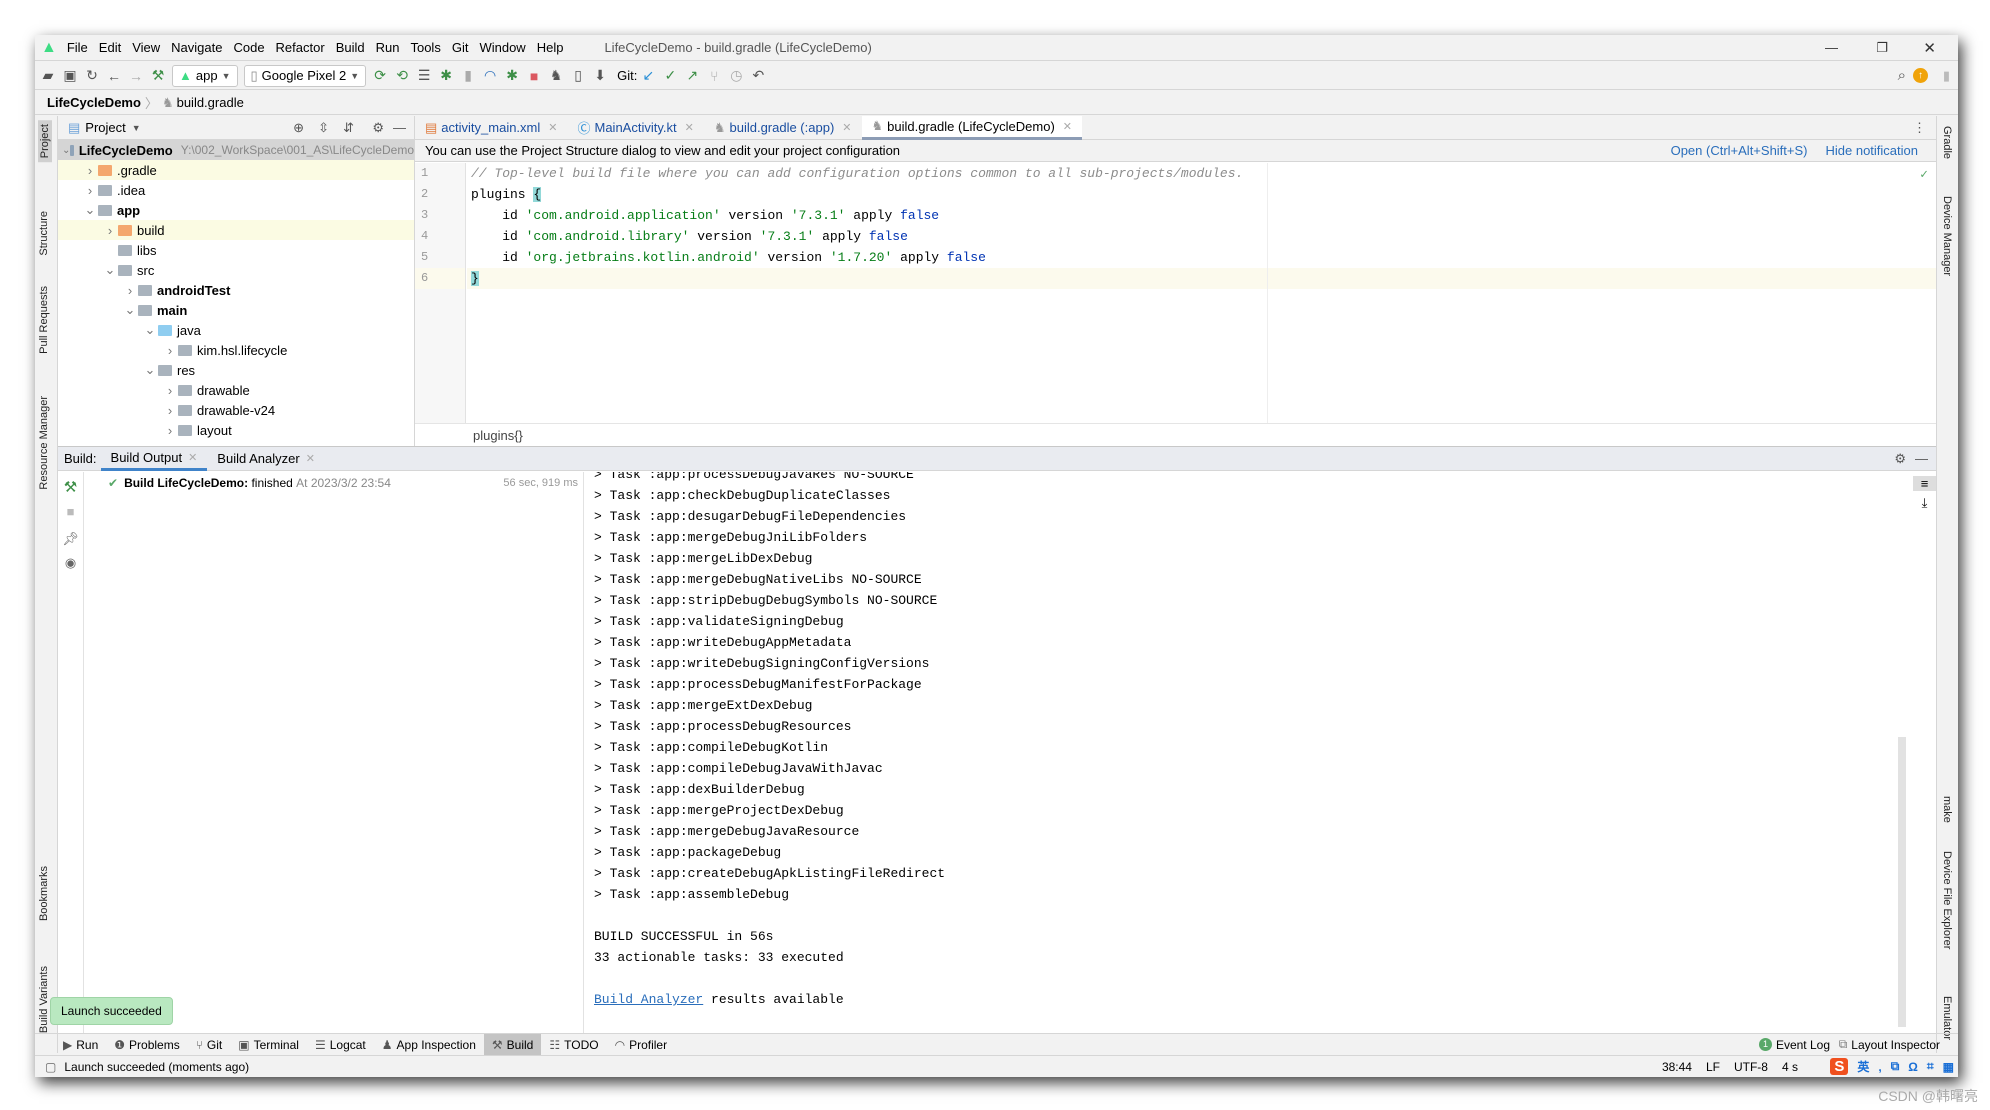 This screenshot has height=1110, width=1990. What do you see at coordinates (635, 128) in the screenshot?
I see `tab-mainactivity-kt: Ⓒ MainActivity.kt ✕` at bounding box center [635, 128].